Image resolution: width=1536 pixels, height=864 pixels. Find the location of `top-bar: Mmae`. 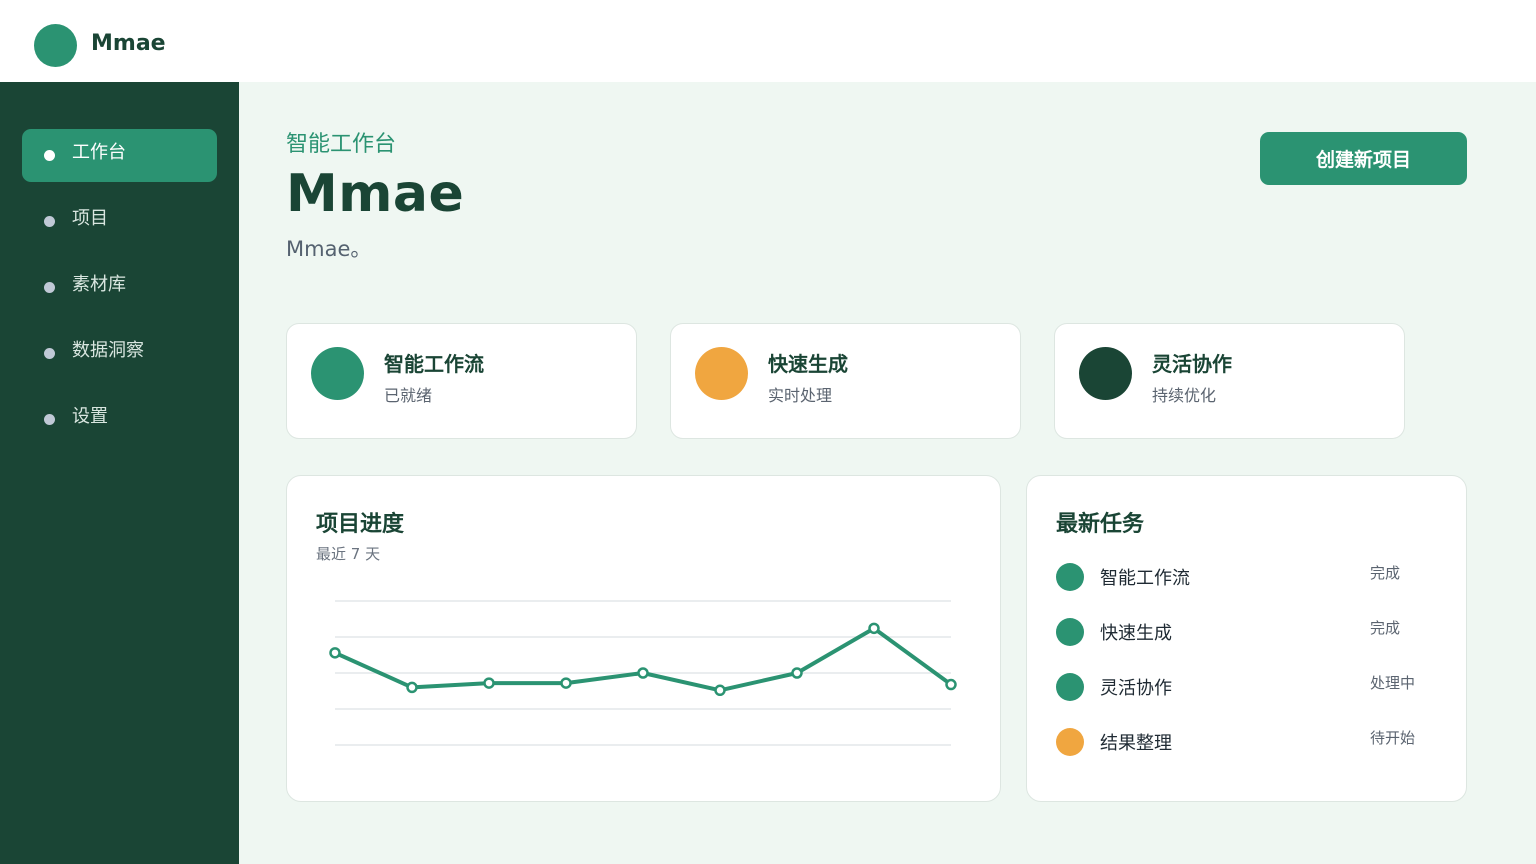

top-bar: Mmae is located at coordinates (768, 41).